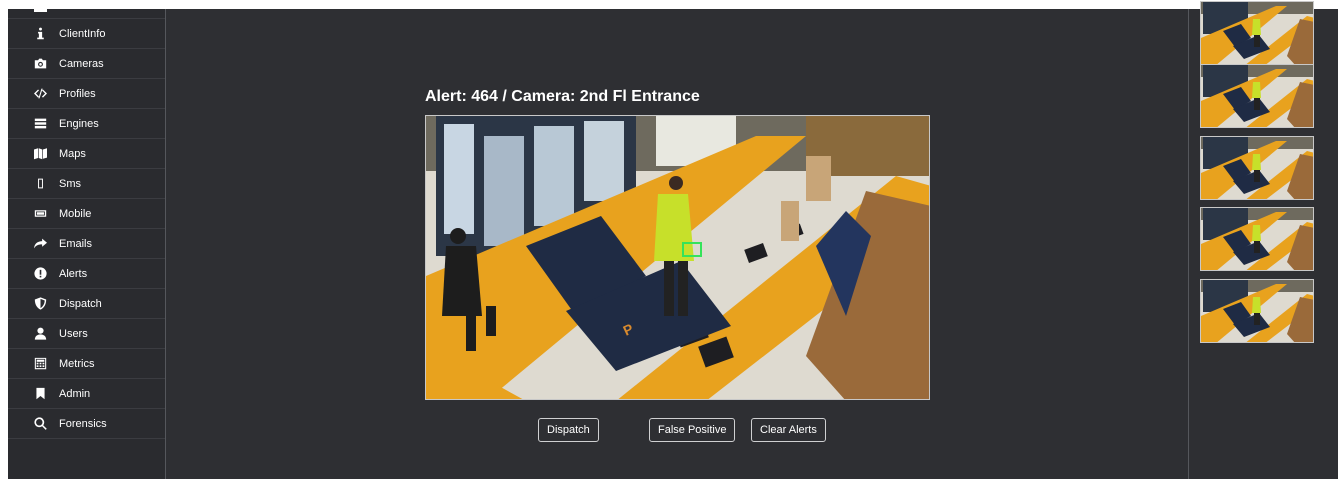 This screenshot has width=1338, height=479. What do you see at coordinates (82, 33) in the screenshot?
I see `sidebar-item-label: ClientInfo` at bounding box center [82, 33].